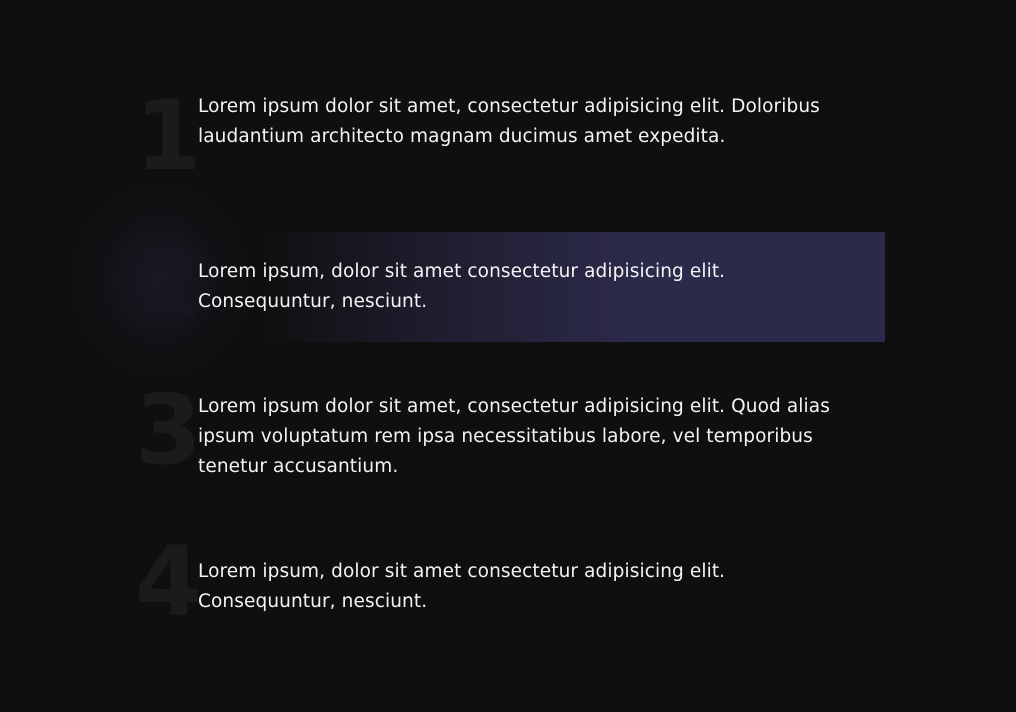  Describe the element at coordinates (168, 136) in the screenshot. I see `item-number: 1` at that location.